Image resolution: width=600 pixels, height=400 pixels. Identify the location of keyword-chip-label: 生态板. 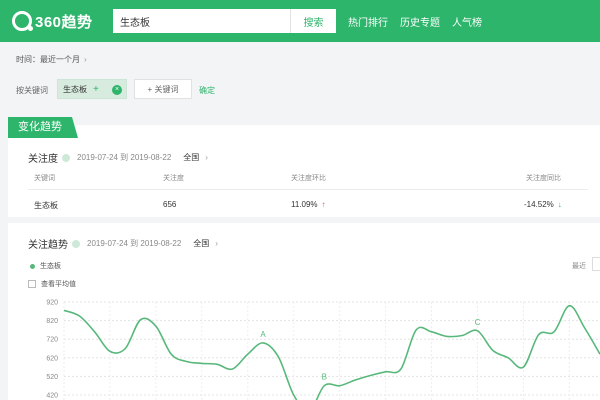
(75, 89).